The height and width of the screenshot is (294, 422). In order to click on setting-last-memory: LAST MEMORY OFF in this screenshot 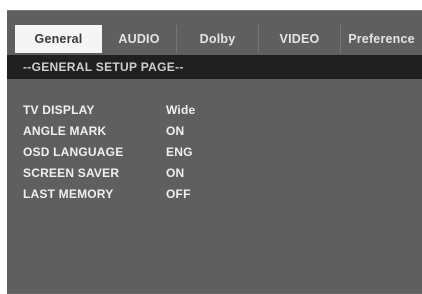, I will do `click(213, 193)`.